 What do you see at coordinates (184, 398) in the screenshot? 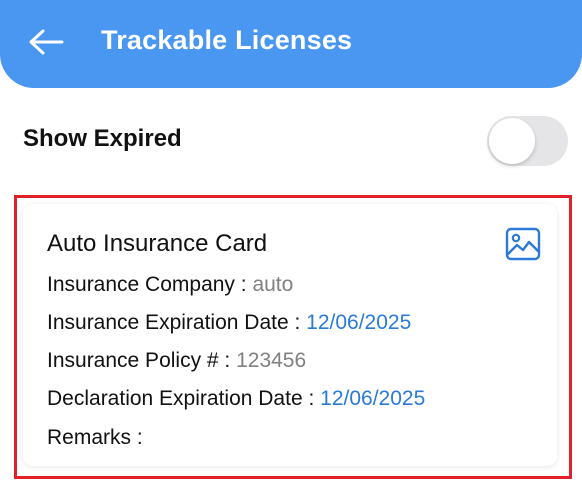
I see `declaration-expiration-label: Declaration Expiration Date :` at bounding box center [184, 398].